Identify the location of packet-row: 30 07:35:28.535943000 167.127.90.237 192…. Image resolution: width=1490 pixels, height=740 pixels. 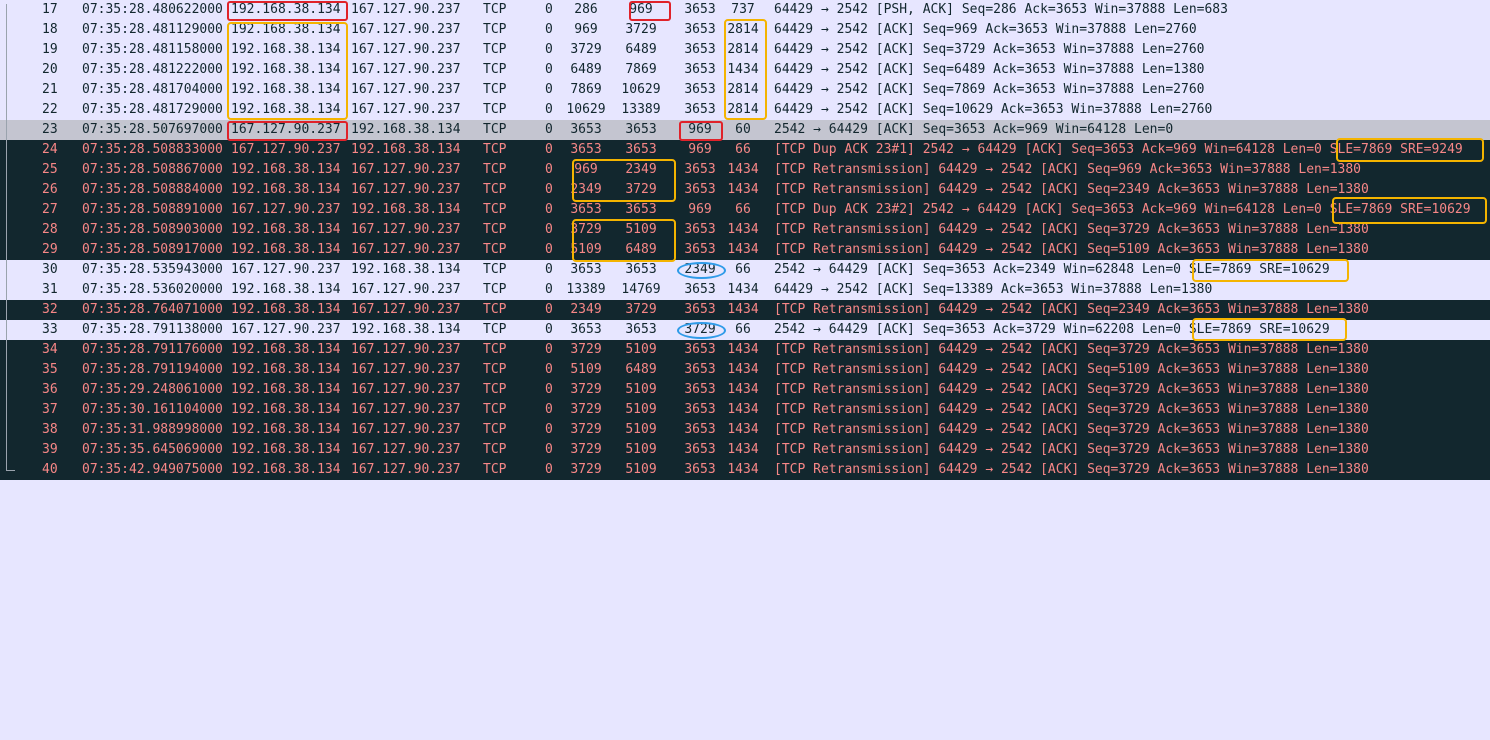
(745, 270).